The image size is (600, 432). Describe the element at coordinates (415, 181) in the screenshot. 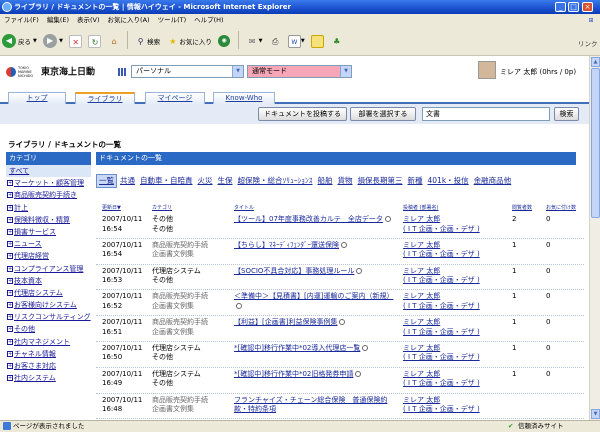

I see `filter-item: 新種` at that location.